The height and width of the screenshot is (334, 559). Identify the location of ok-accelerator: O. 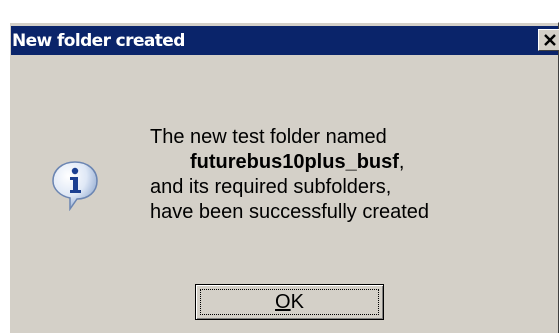
(283, 301).